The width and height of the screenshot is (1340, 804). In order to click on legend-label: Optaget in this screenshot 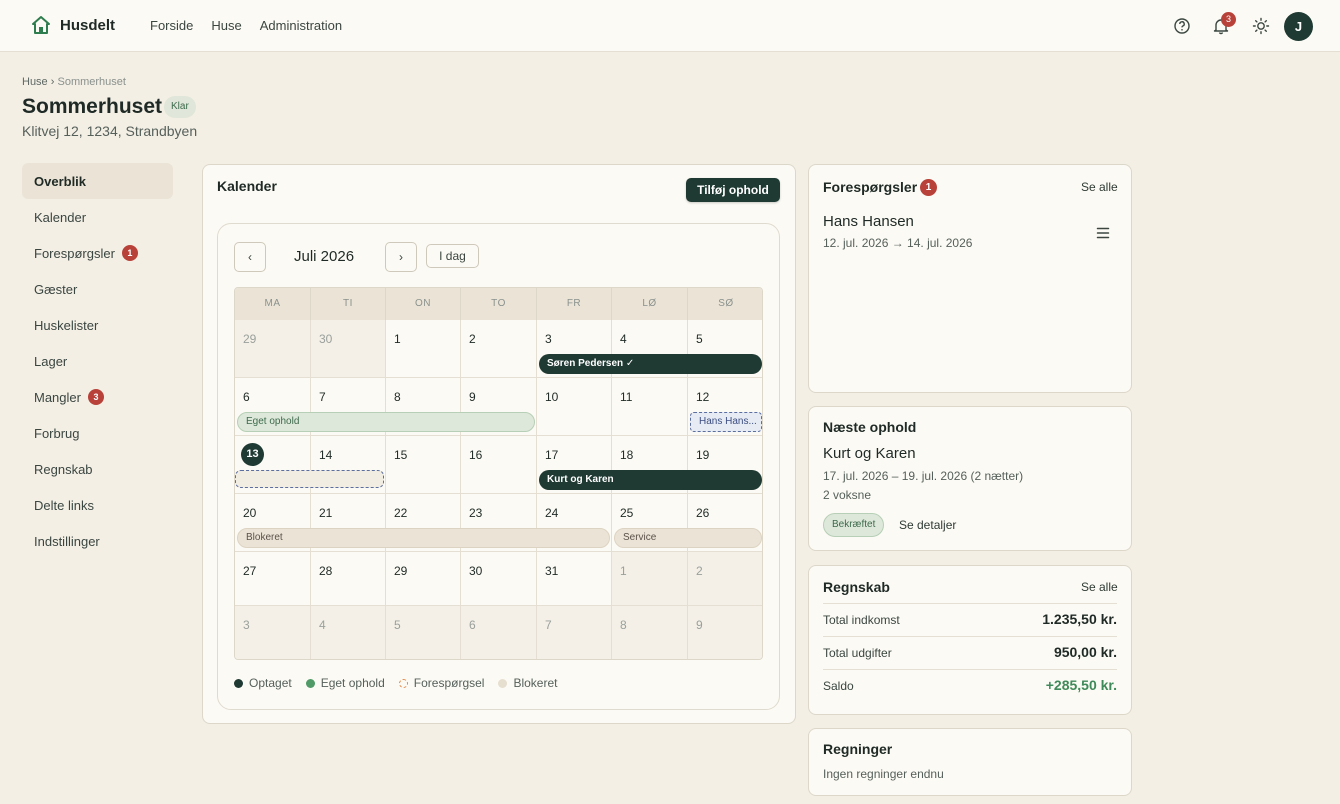, I will do `click(270, 683)`.